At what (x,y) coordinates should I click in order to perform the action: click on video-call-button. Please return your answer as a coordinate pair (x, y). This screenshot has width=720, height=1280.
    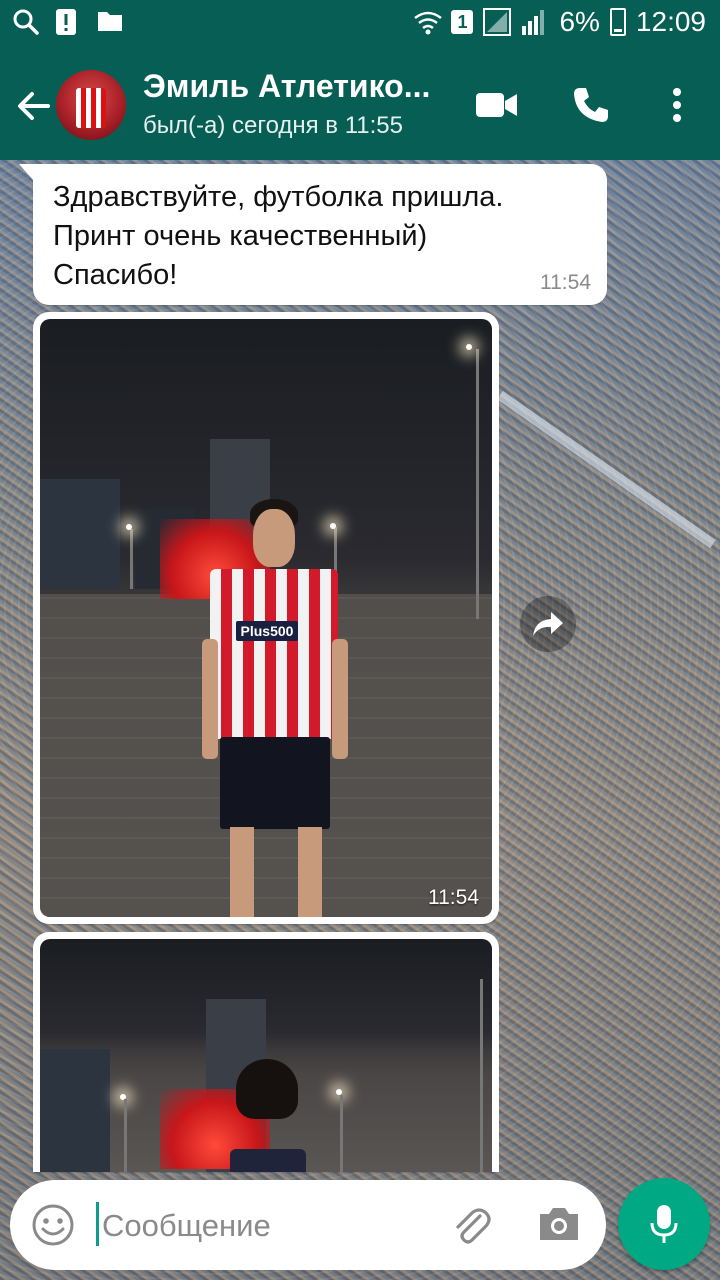
    Looking at the image, I should click on (497, 105).